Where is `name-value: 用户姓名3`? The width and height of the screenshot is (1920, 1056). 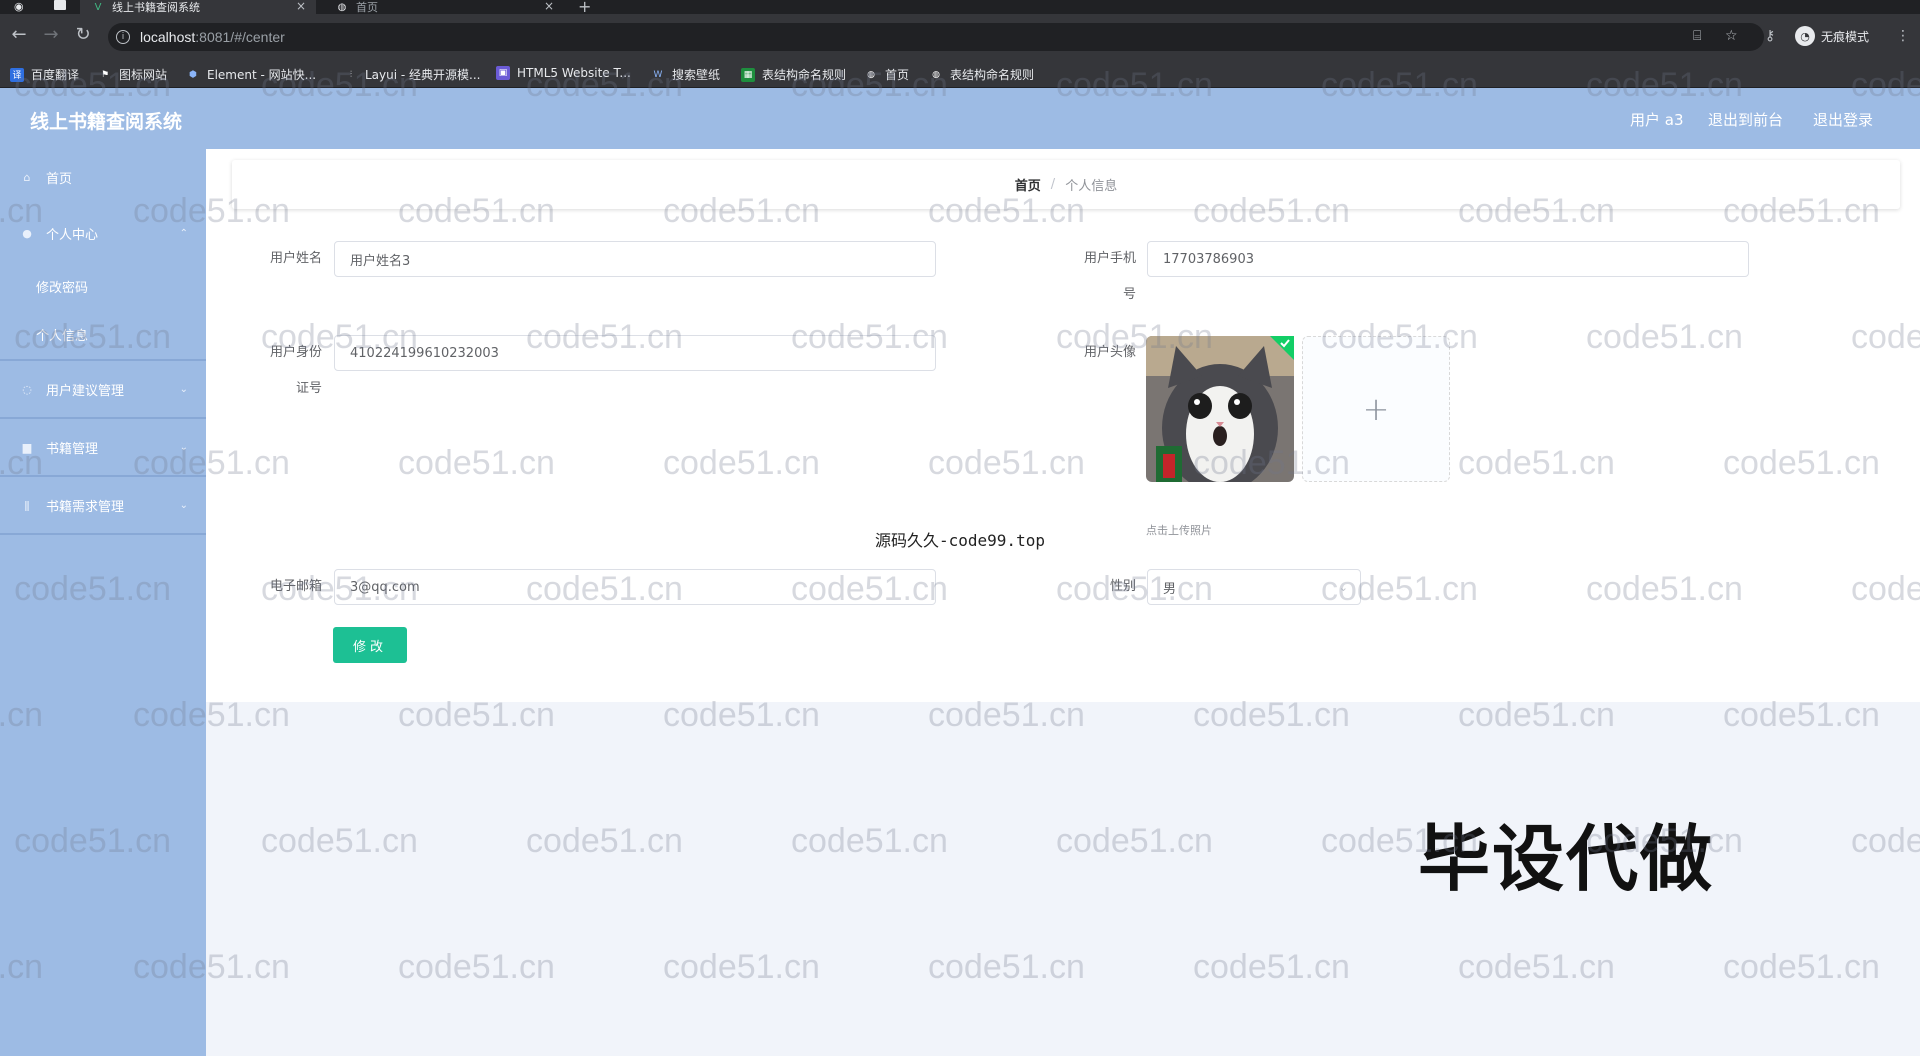
name-value: 用户姓名3 is located at coordinates (380, 261).